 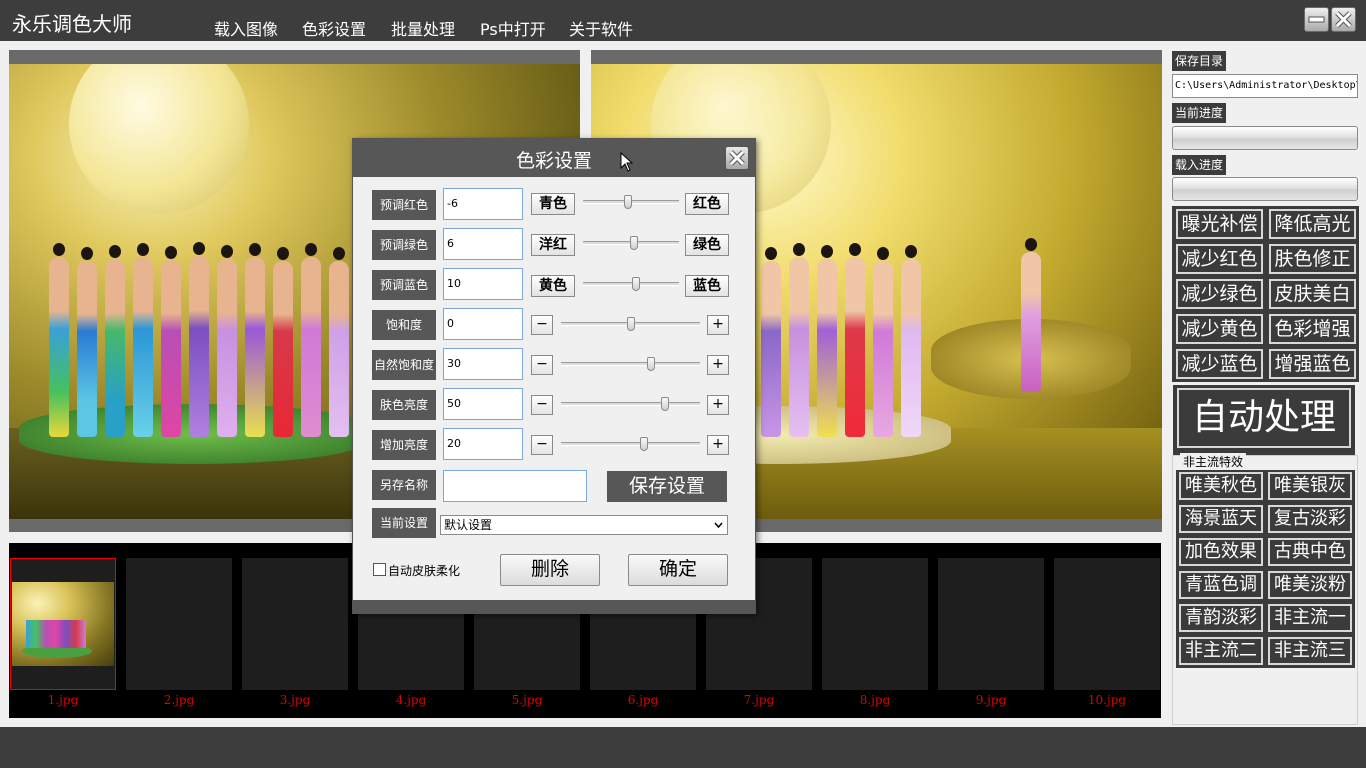 What do you see at coordinates (553, 161) in the screenshot?
I see `dialog-title: 色彩设置` at bounding box center [553, 161].